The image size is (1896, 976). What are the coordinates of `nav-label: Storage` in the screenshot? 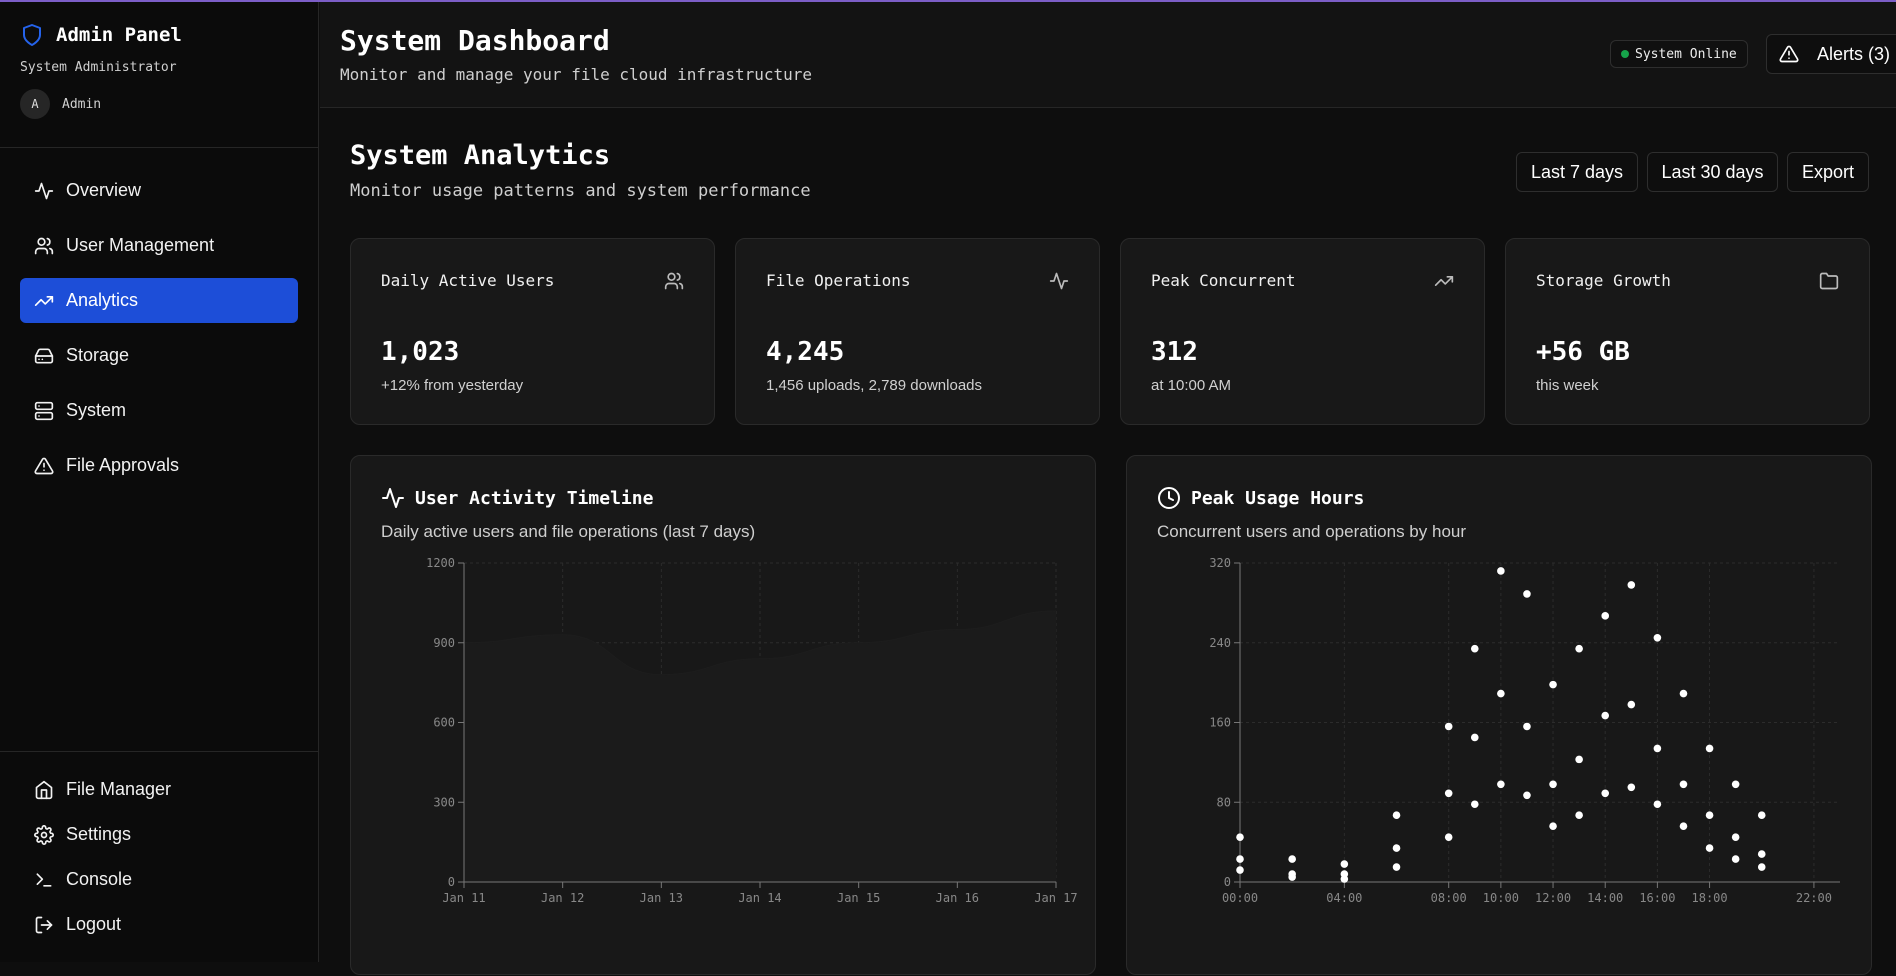 It's located at (98, 355).